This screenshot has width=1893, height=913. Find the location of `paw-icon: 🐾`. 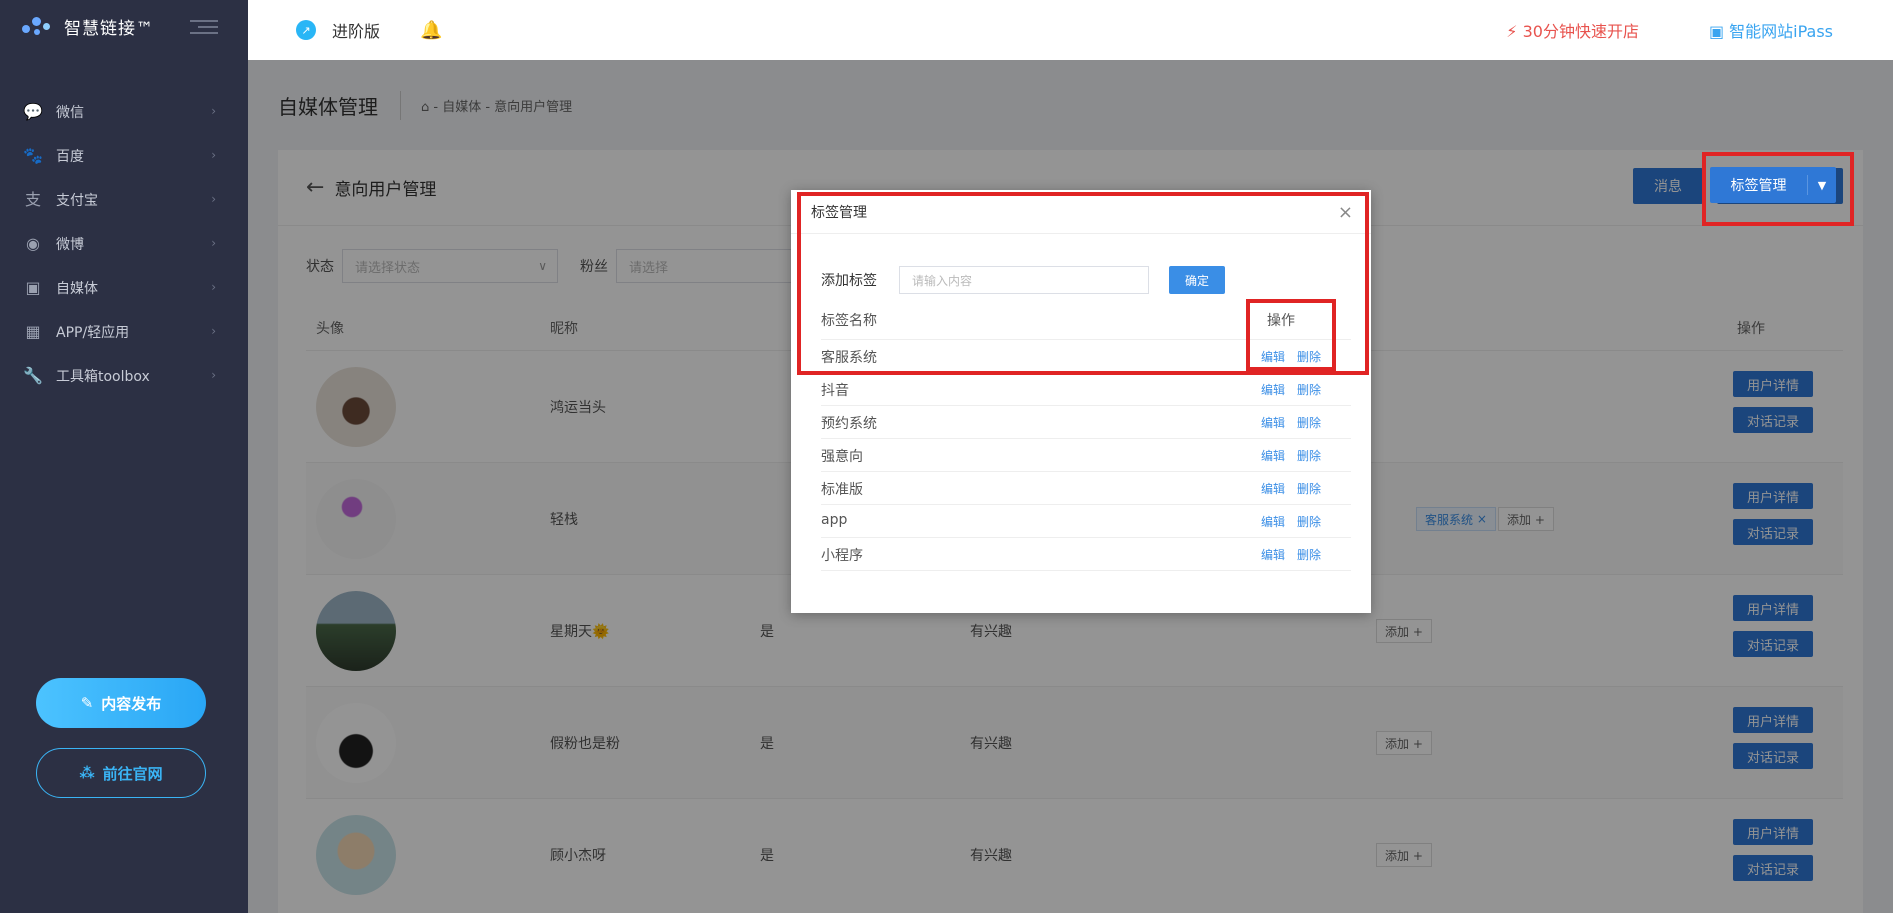

paw-icon: 🐾 is located at coordinates (33, 155).